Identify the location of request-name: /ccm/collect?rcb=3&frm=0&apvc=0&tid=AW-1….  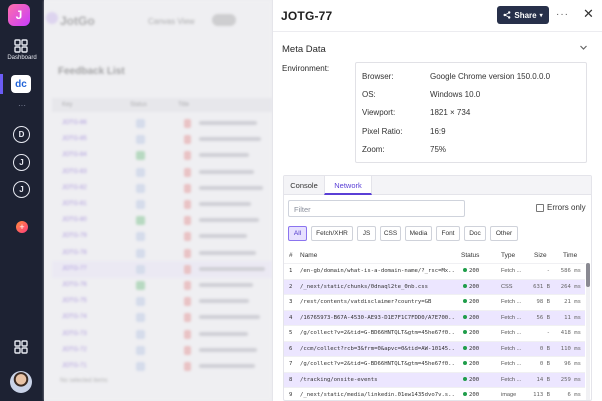
(377, 348).